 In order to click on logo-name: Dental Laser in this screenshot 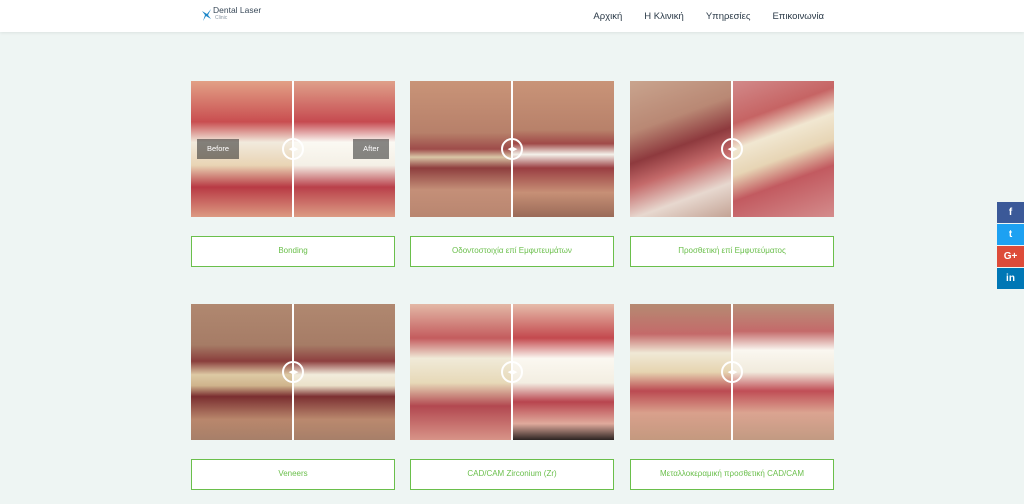, I will do `click(237, 10)`.